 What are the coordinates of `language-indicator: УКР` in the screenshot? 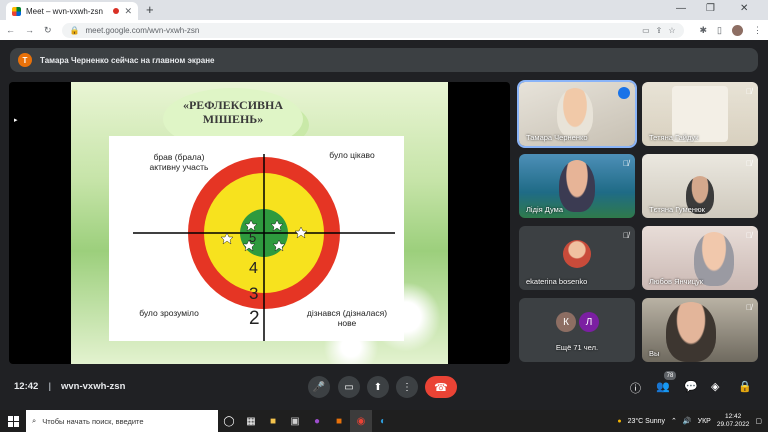 It's located at (704, 421).